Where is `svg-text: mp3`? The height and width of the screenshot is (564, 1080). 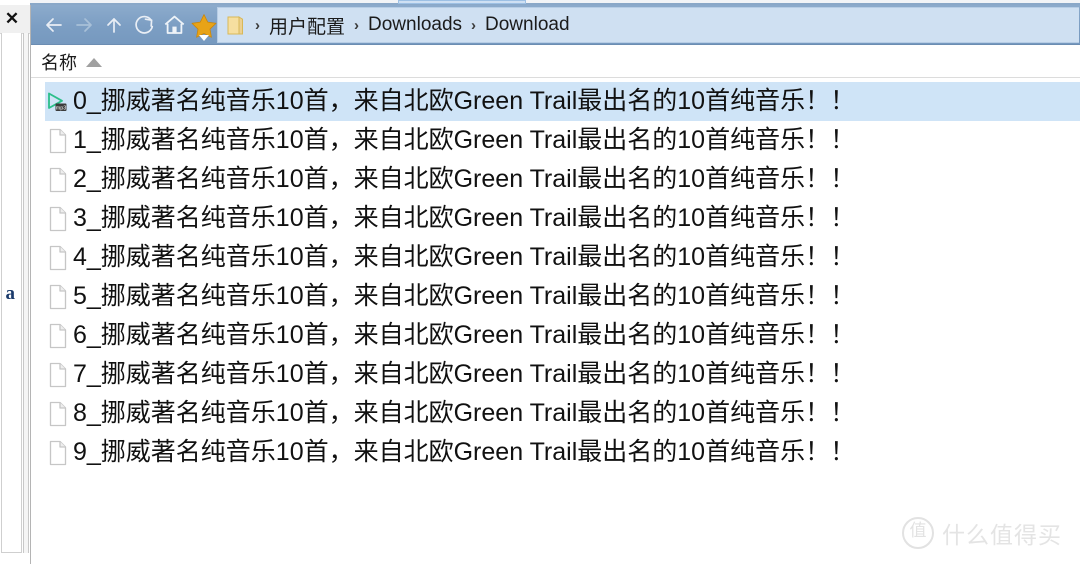
svg-text: mp3 is located at coordinates (61, 108).